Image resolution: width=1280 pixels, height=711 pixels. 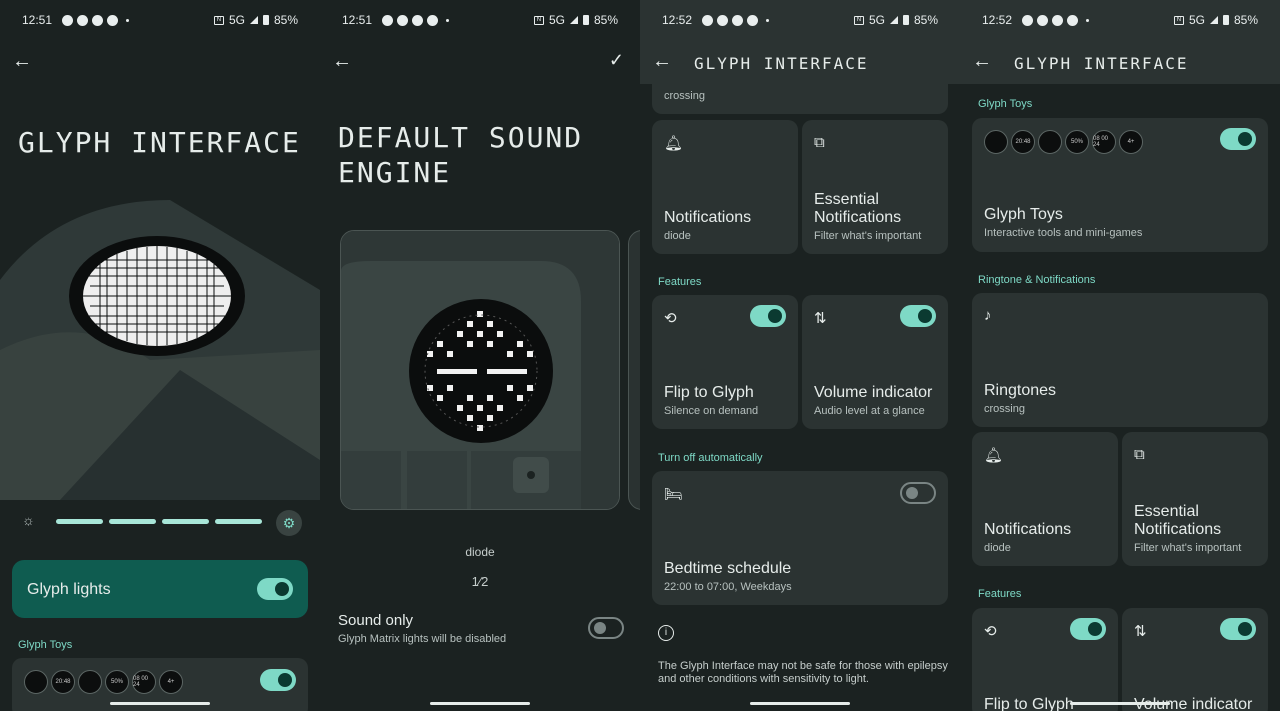 I want to click on glyph-lights-card: Glyph lights, so click(x=160, y=589).